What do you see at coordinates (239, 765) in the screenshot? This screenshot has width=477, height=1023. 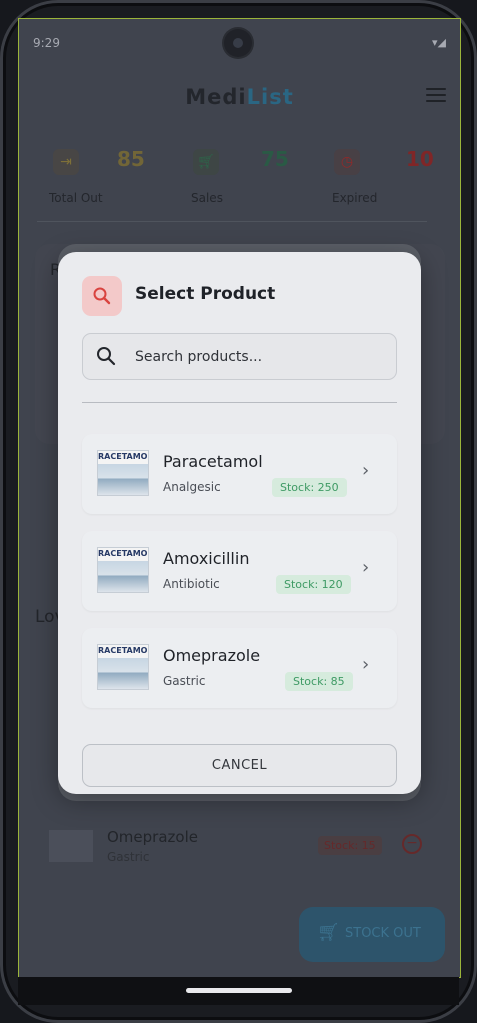 I see `cancel-button: CANCEL` at bounding box center [239, 765].